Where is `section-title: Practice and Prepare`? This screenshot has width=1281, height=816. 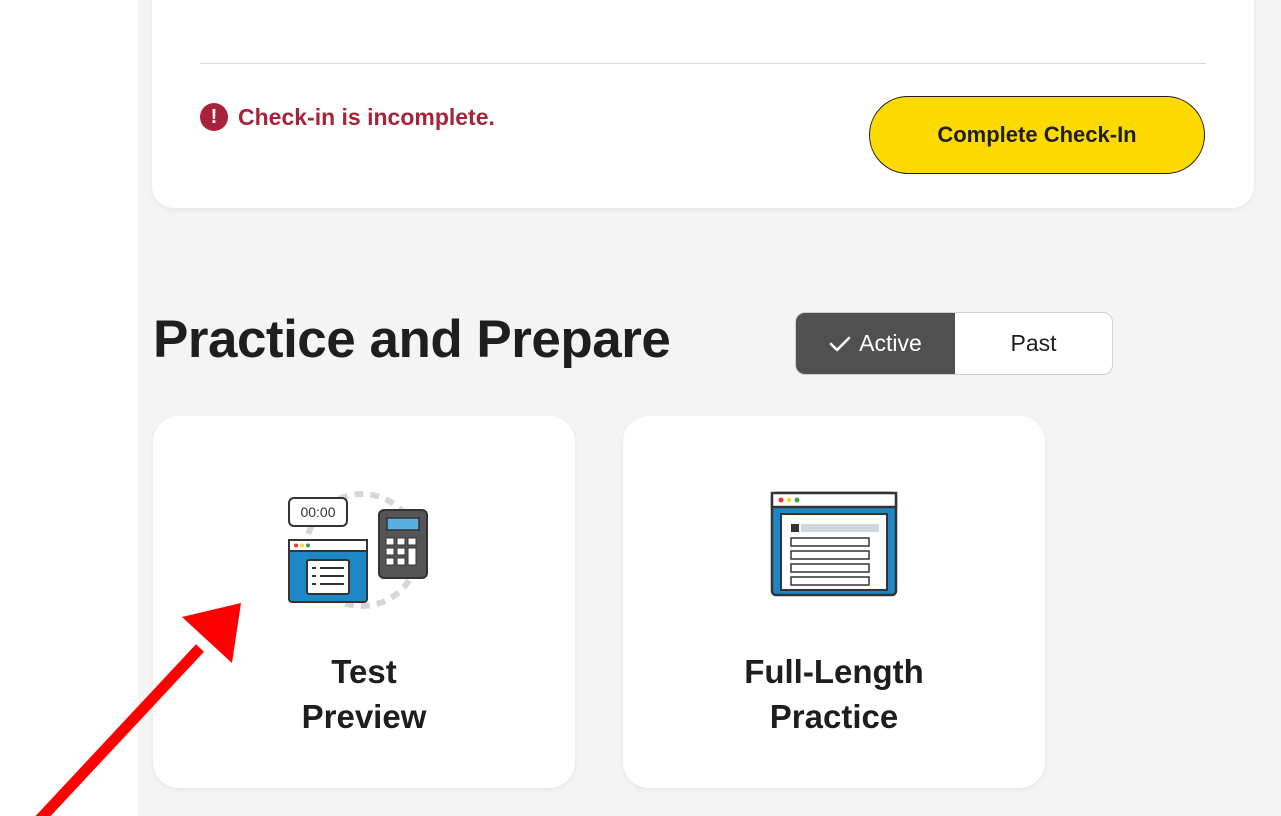
section-title: Practice and Prepare is located at coordinates (412, 339).